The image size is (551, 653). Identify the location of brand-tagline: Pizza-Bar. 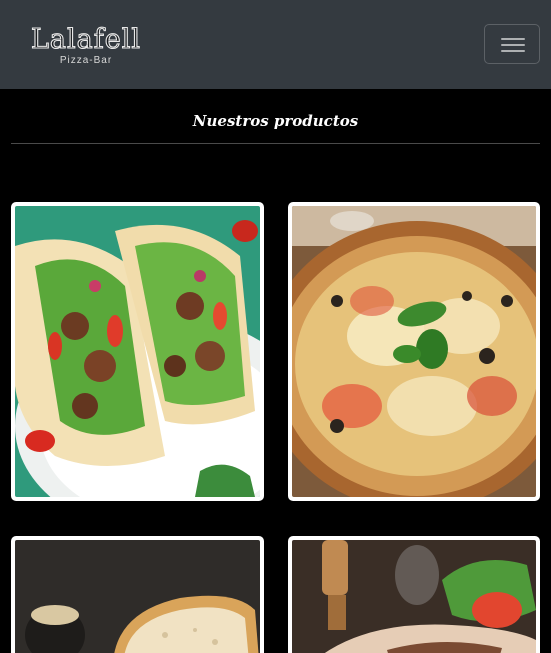
(86, 60).